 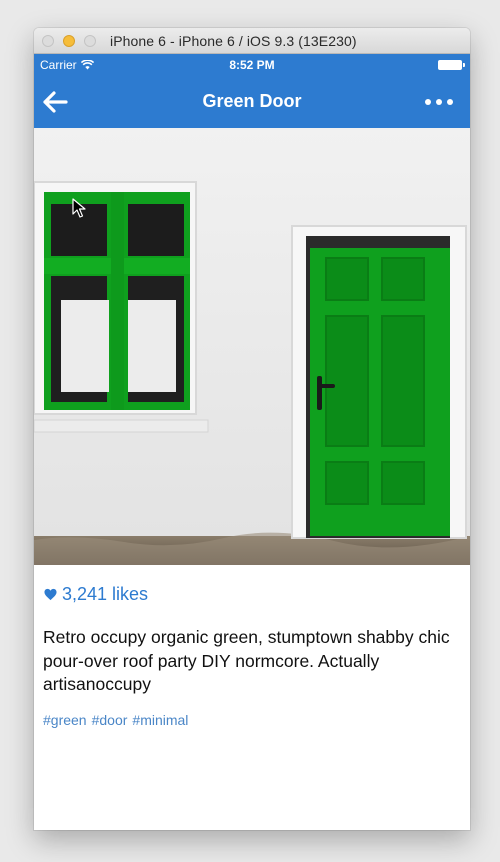 What do you see at coordinates (50, 594) in the screenshot?
I see `heart-icon` at bounding box center [50, 594].